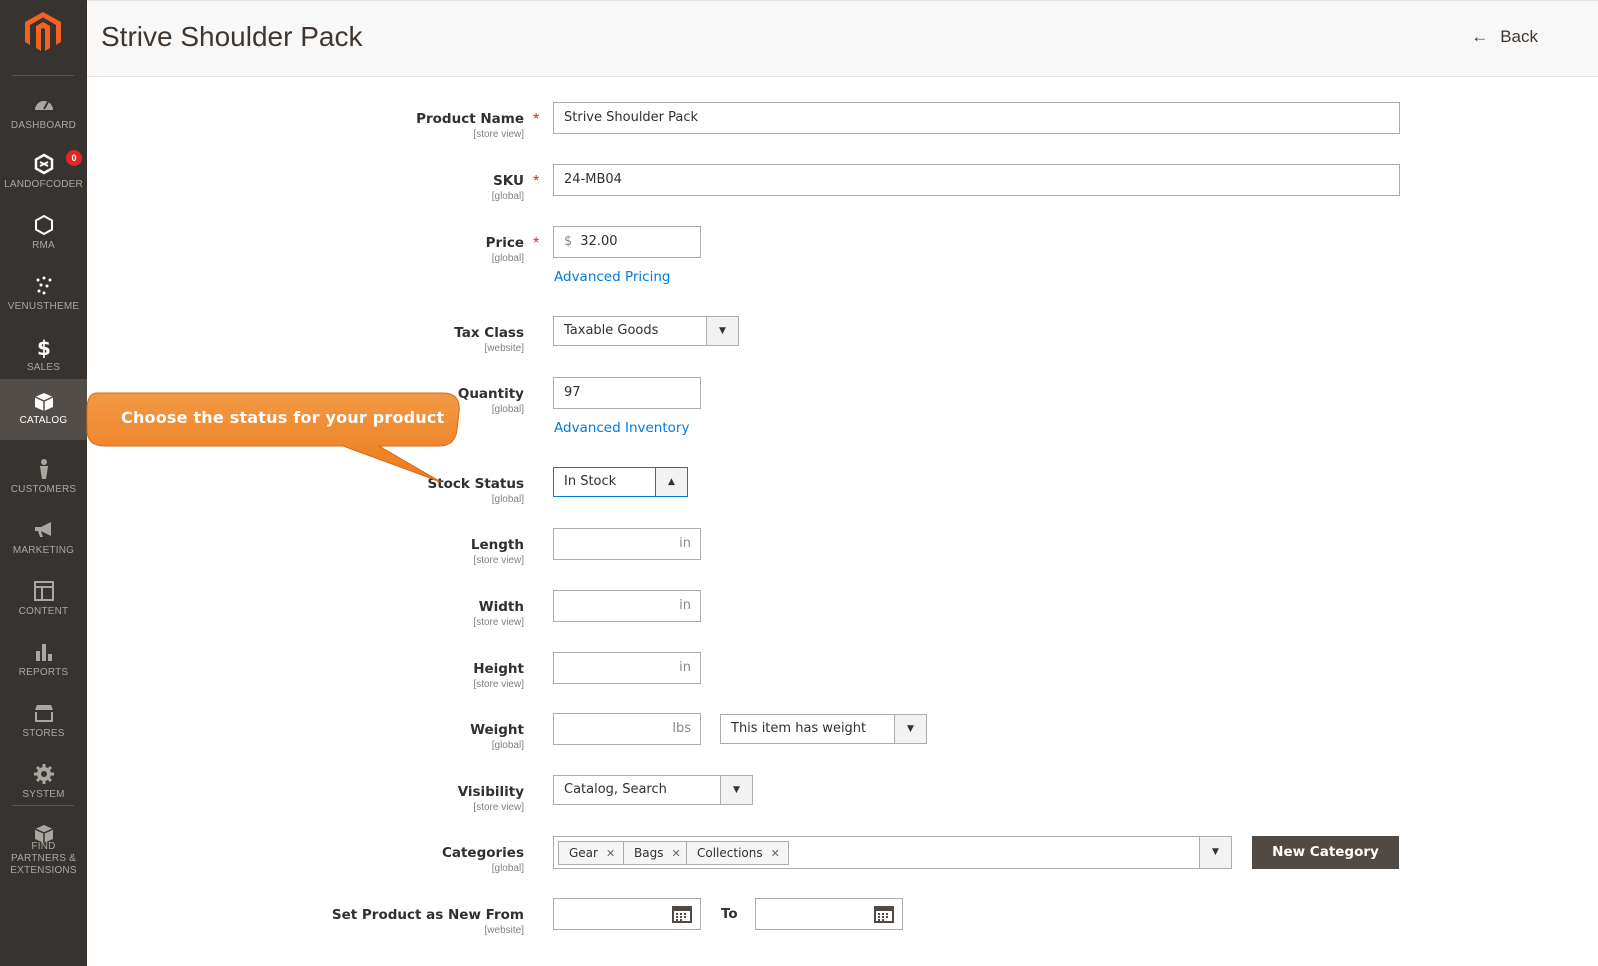 The width and height of the screenshot is (1598, 966). I want to click on advanced-pricing-link: Advanced Pricing, so click(612, 277).